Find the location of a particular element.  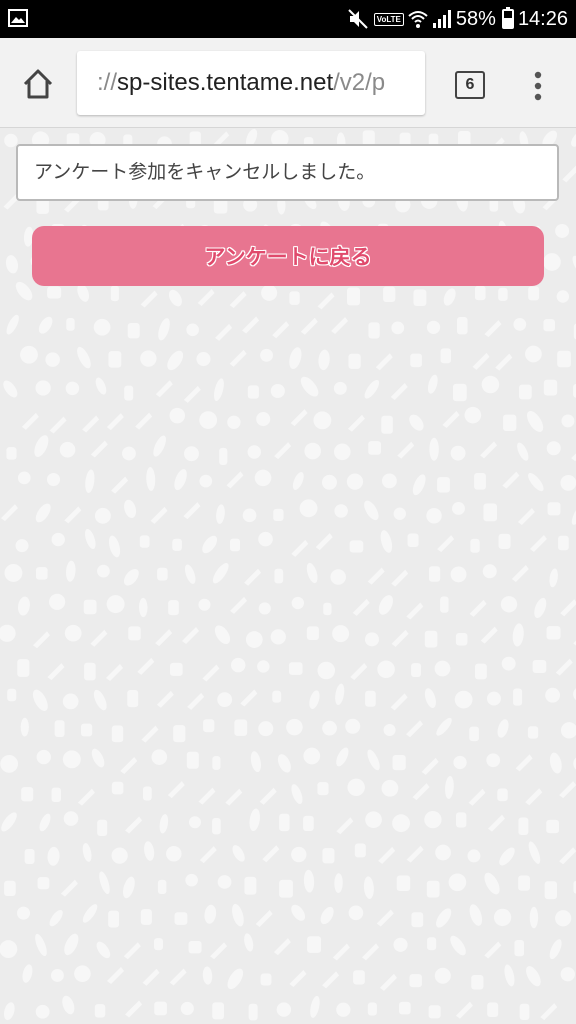

more-vert-icon is located at coordinates (538, 86).